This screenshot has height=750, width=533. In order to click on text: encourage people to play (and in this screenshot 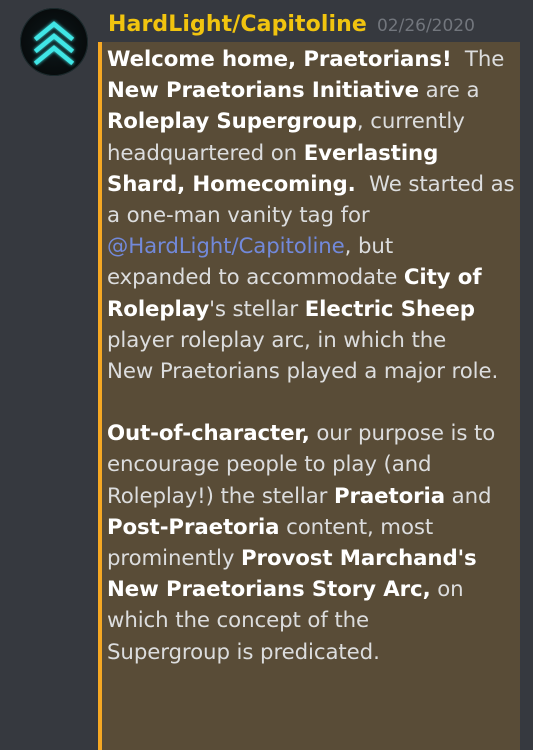, I will do `click(269, 465)`.